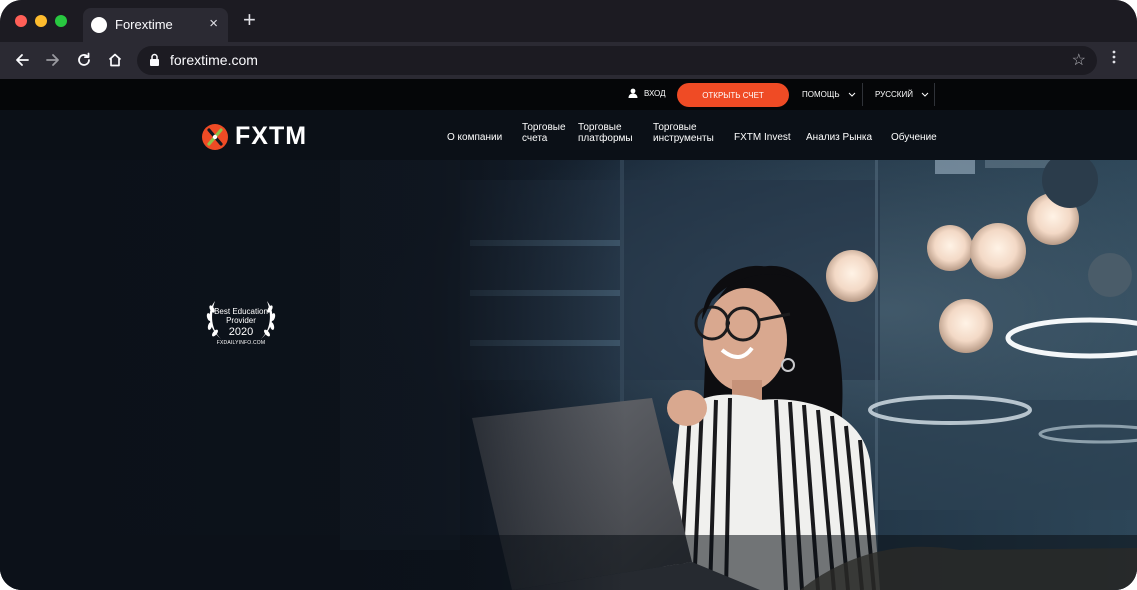  What do you see at coordinates (99, 25) in the screenshot?
I see `tab-favicon-icon` at bounding box center [99, 25].